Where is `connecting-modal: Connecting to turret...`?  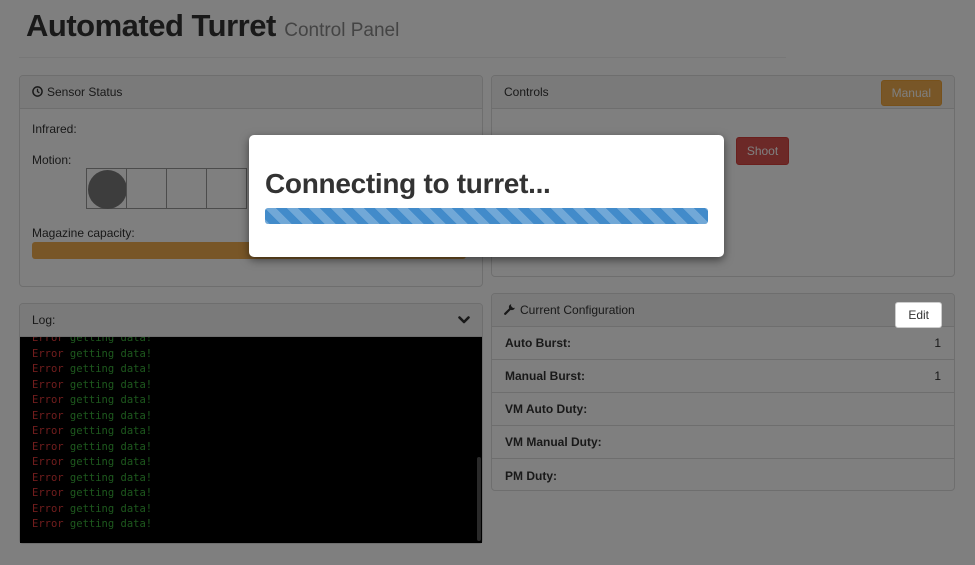
connecting-modal: Connecting to turret... is located at coordinates (486, 196).